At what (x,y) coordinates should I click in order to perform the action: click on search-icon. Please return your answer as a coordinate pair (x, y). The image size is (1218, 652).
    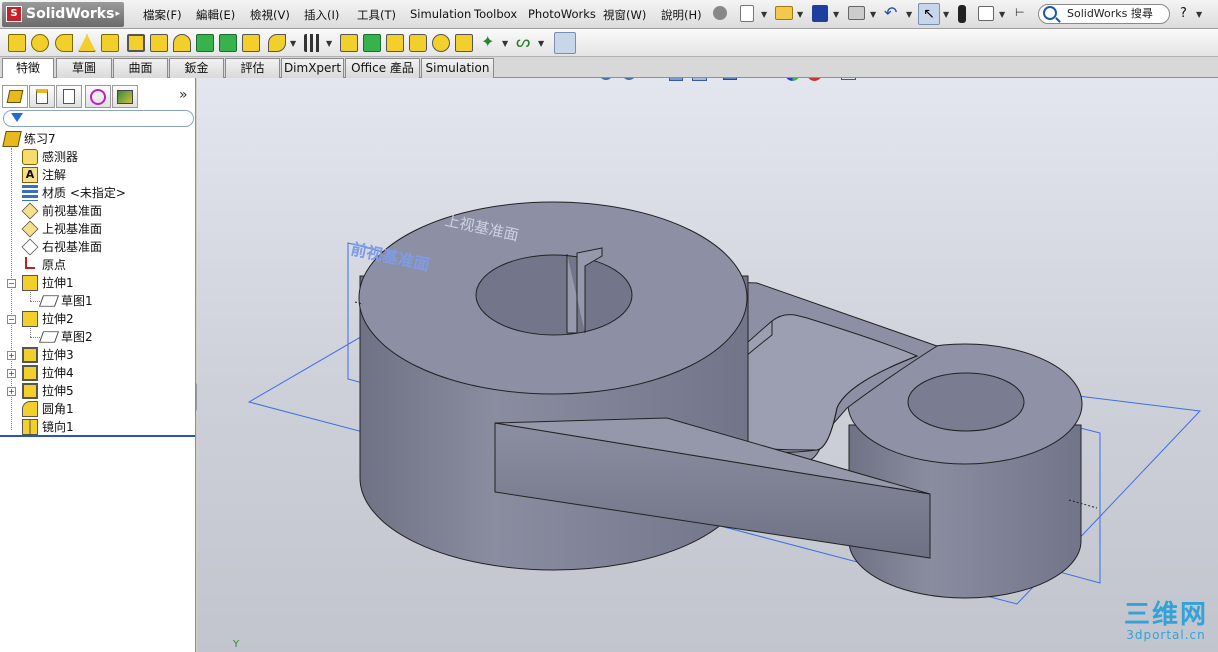
    Looking at the image, I should click on (1050, 13).